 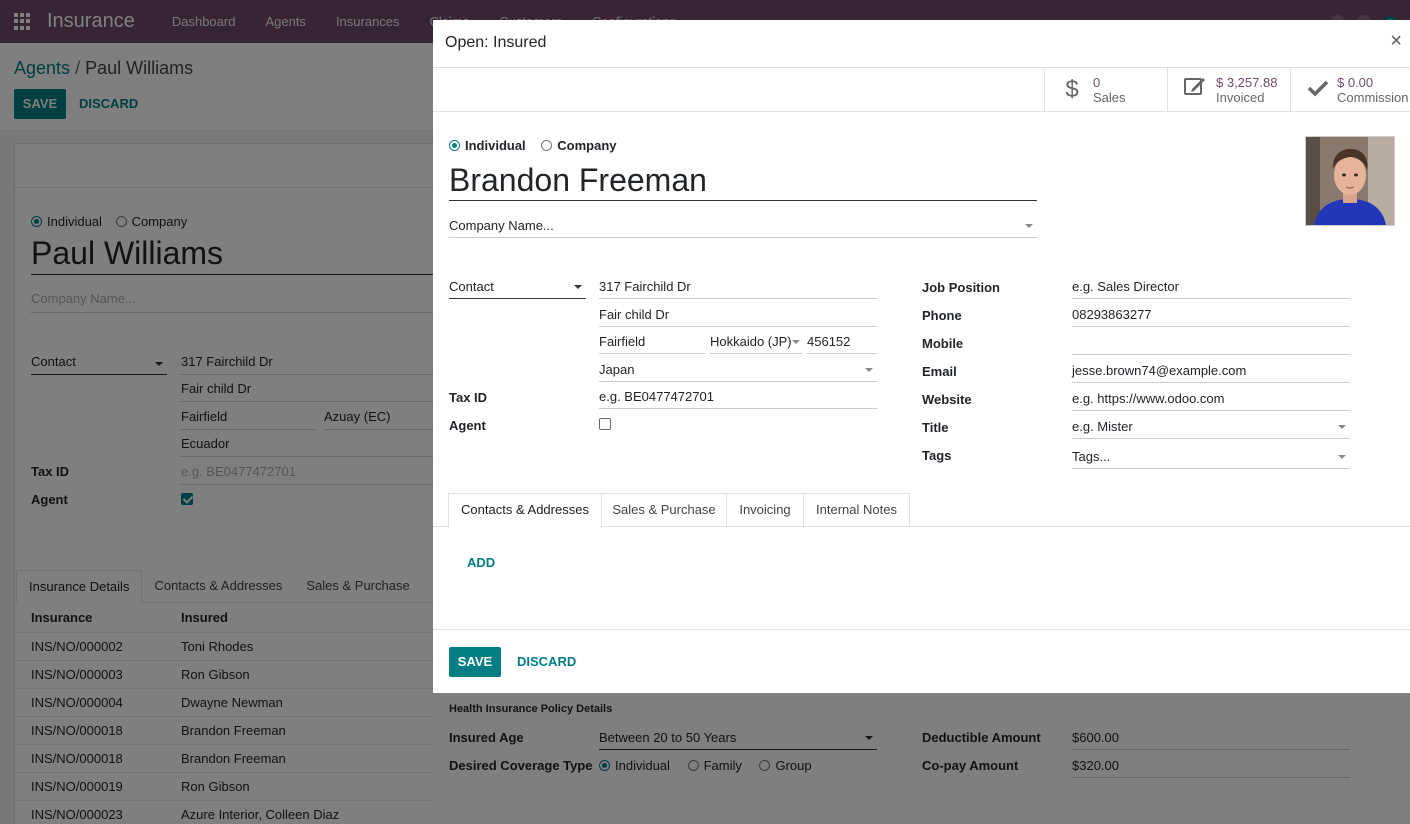 What do you see at coordinates (1247, 82) in the screenshot?
I see `invoiced-value: $ 3,257.88` at bounding box center [1247, 82].